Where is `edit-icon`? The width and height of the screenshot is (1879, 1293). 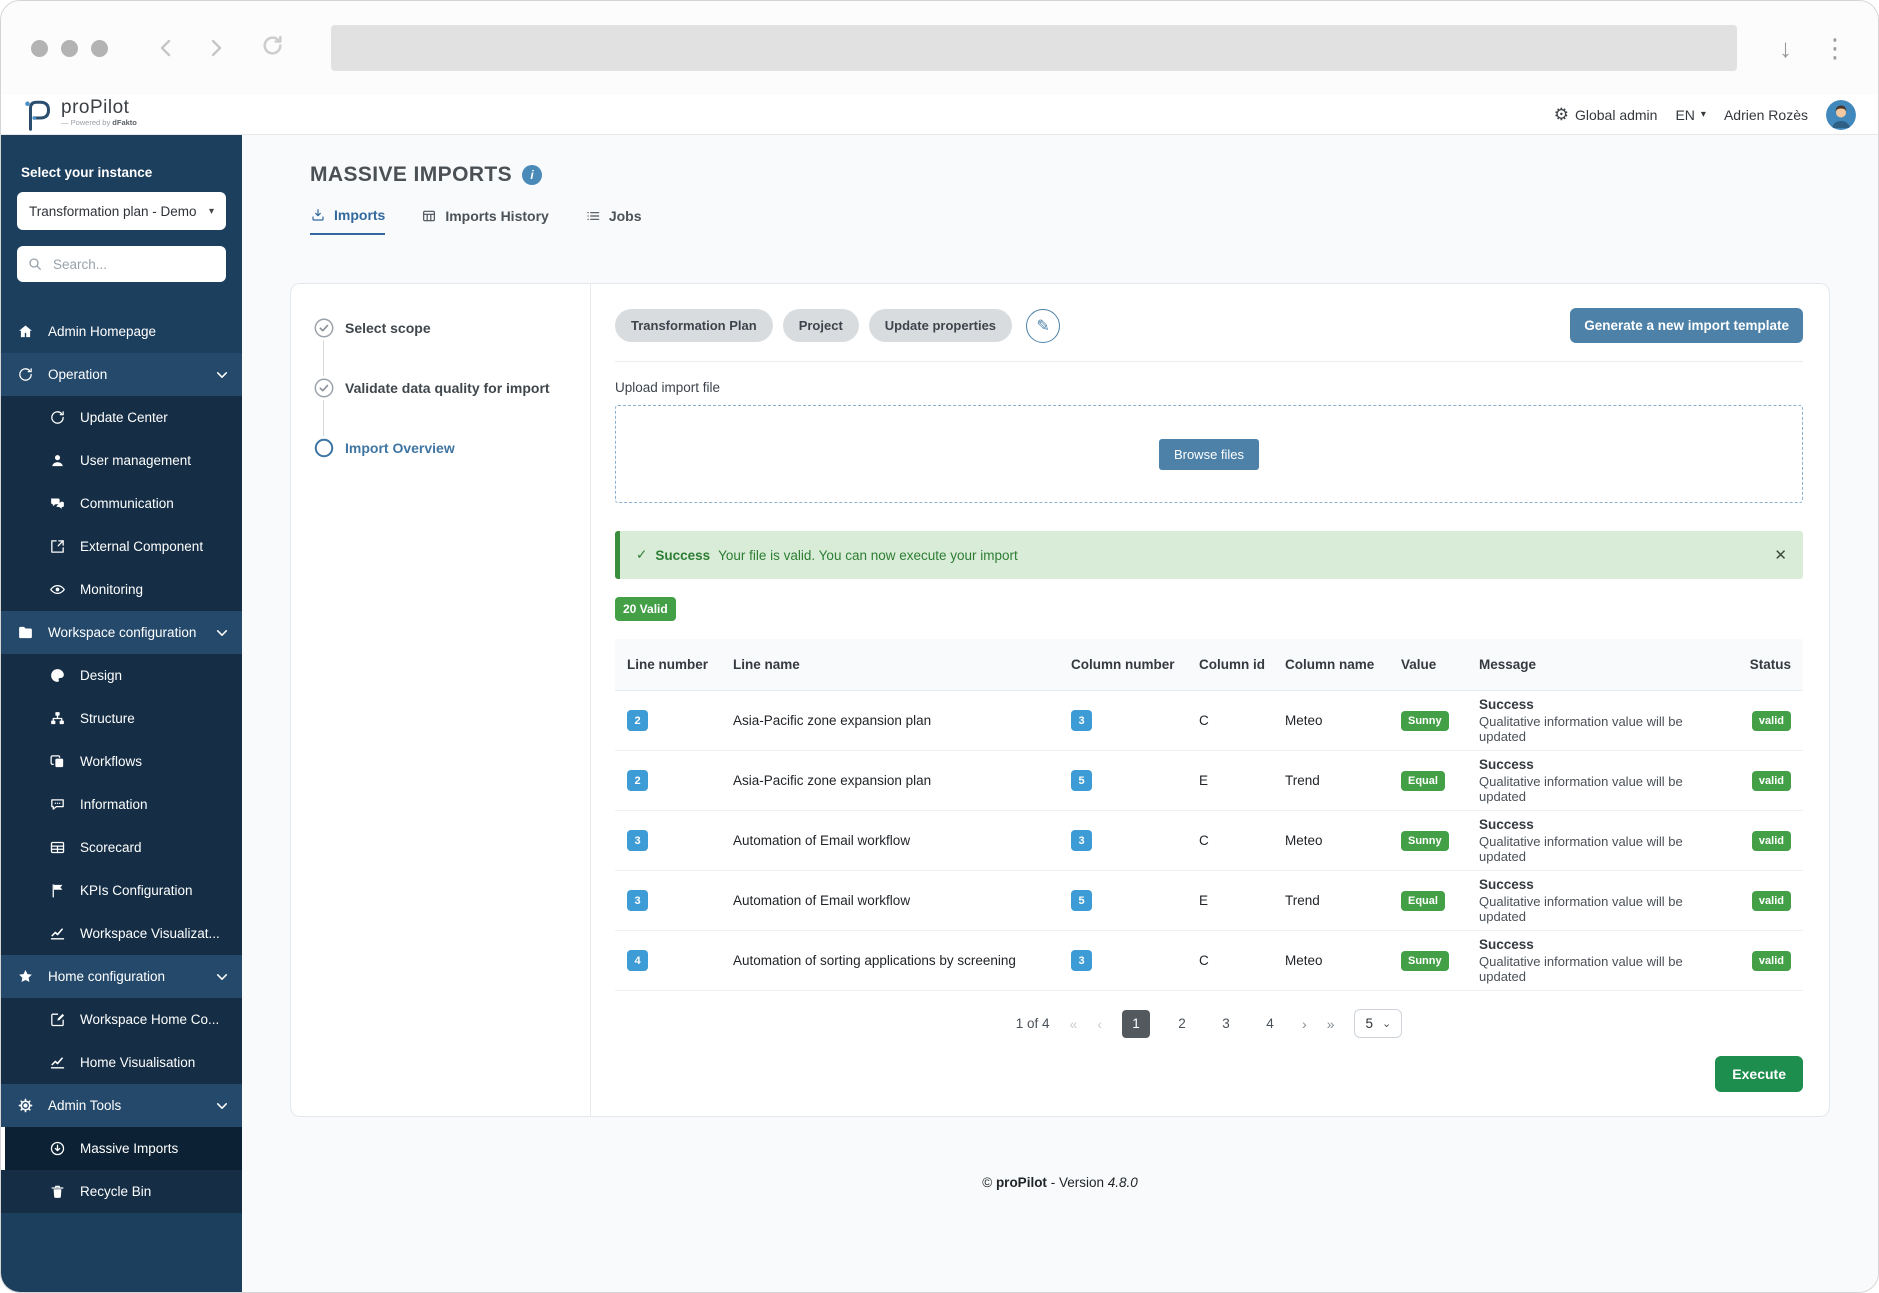
edit-icon is located at coordinates (58, 1020).